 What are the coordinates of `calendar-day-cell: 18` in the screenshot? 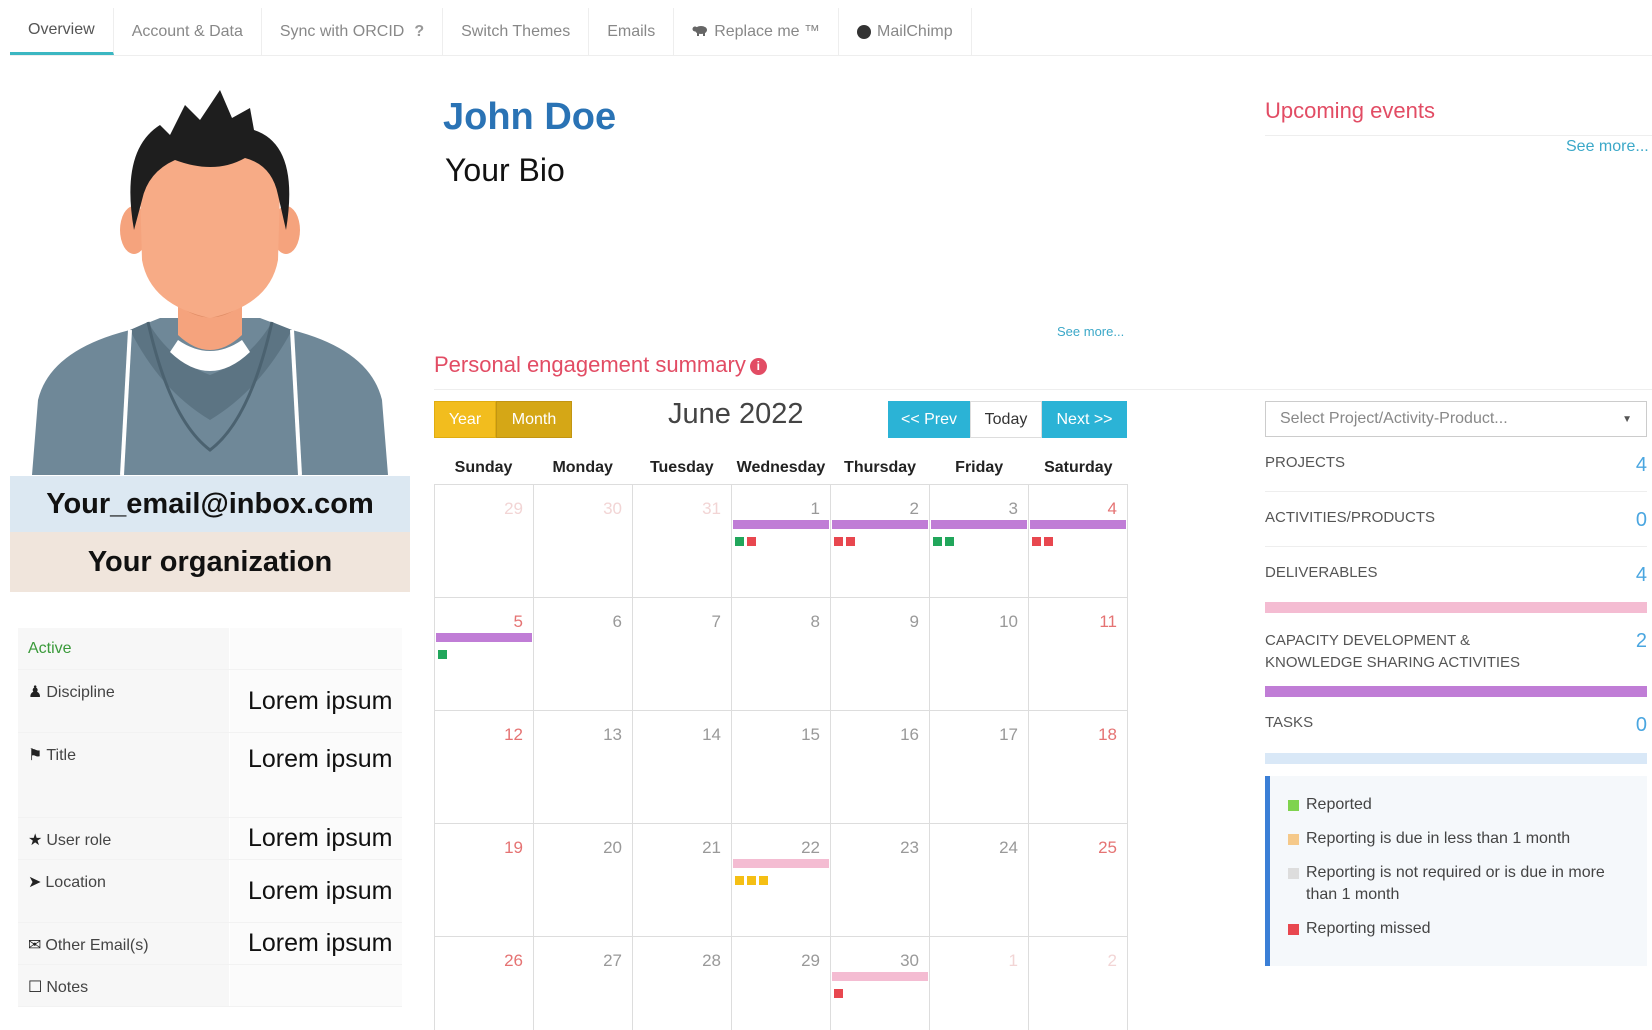 It's located at (1078, 767).